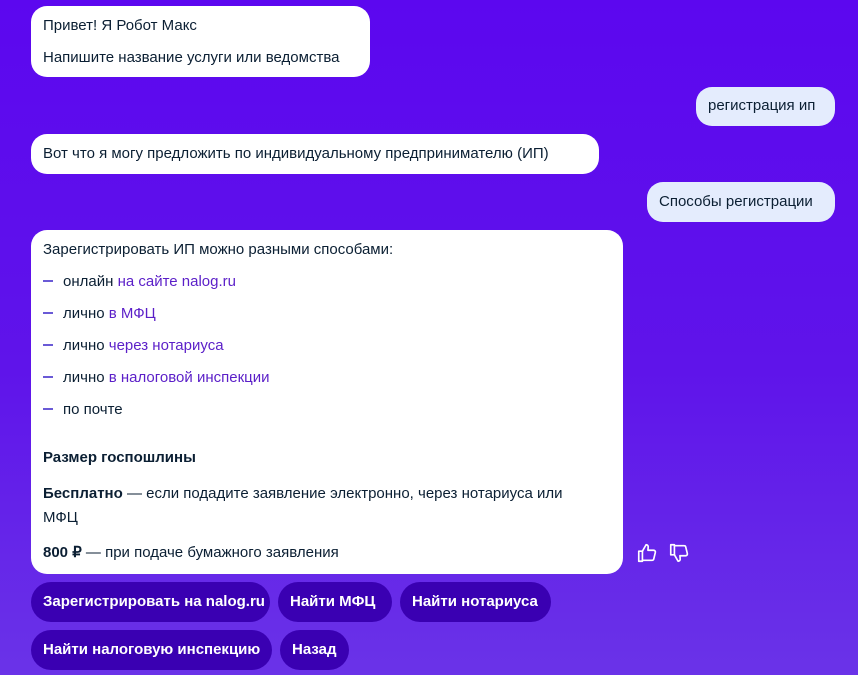 The width and height of the screenshot is (858, 675). What do you see at coordinates (210, 552) in the screenshot?
I see `fee-paid-text: — при подаче бумажного заявления` at bounding box center [210, 552].